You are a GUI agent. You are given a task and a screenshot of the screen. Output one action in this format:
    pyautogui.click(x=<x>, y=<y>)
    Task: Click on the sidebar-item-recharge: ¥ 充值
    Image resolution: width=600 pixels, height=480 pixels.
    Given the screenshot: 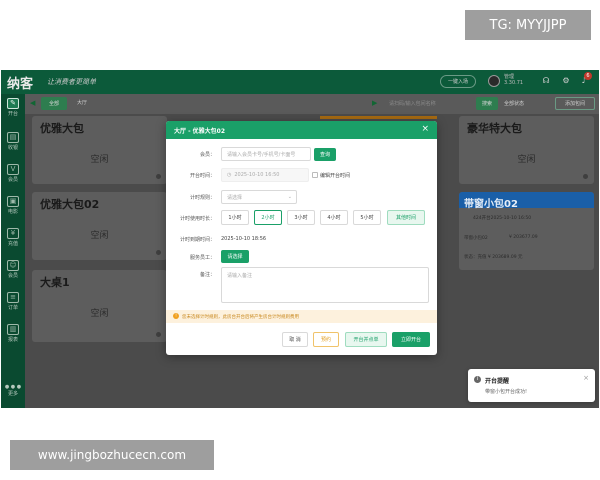 What is the action you would take?
    pyautogui.click(x=13, y=237)
    